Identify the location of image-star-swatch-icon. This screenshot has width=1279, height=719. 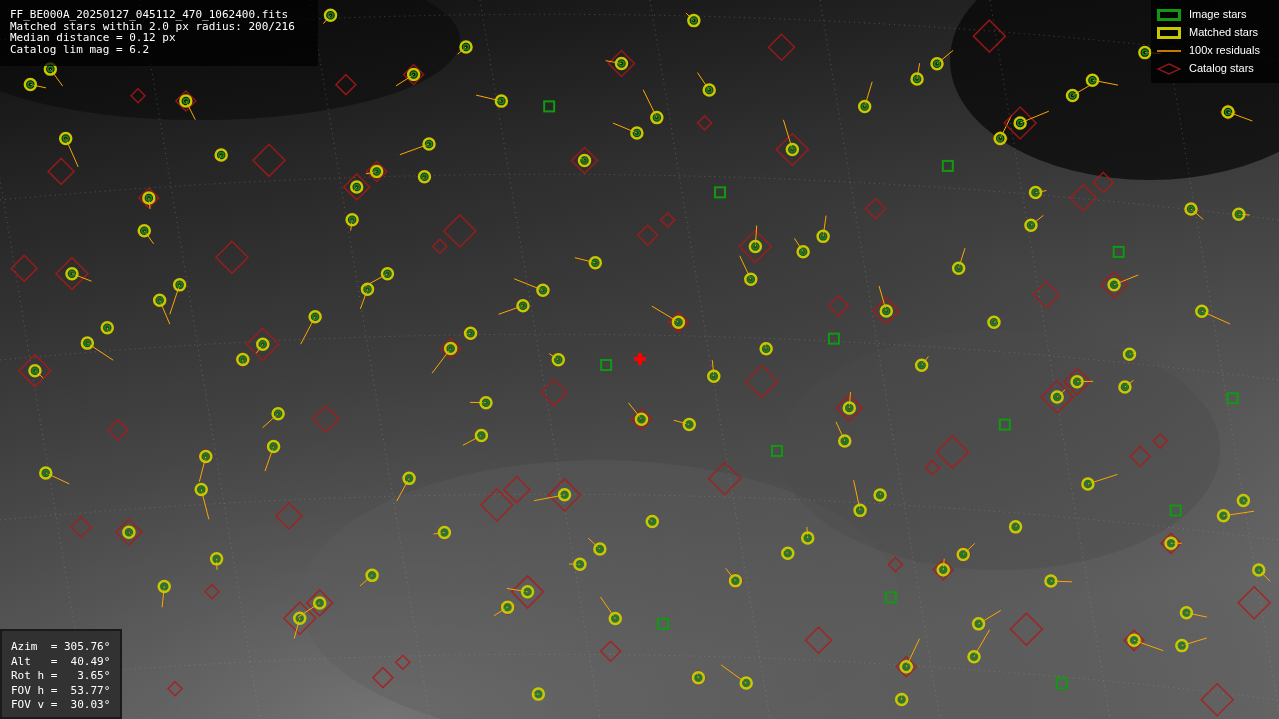
(1169, 14).